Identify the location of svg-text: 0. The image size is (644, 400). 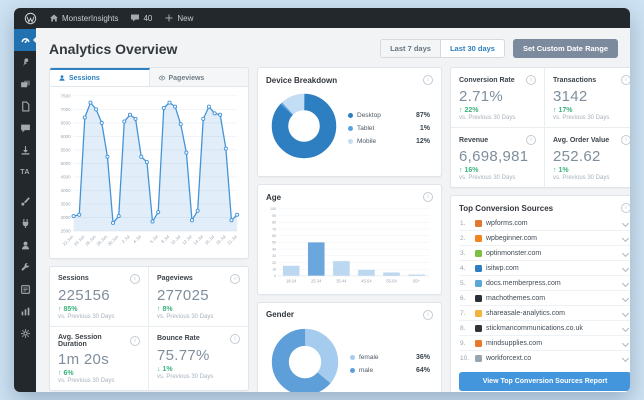
(275, 276).